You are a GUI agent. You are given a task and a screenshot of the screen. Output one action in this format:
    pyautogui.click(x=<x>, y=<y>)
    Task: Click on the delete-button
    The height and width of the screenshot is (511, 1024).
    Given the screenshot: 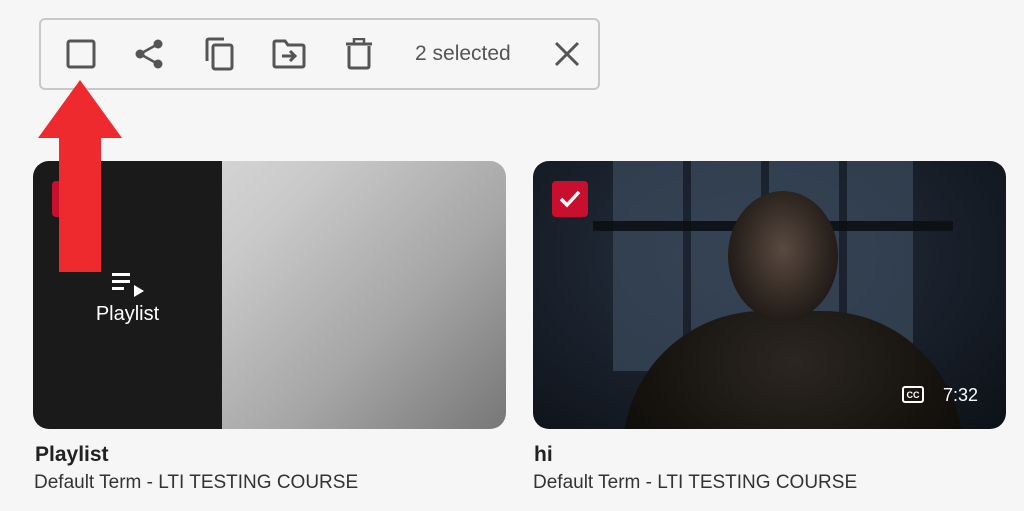 What is the action you would take?
    pyautogui.click(x=359, y=54)
    